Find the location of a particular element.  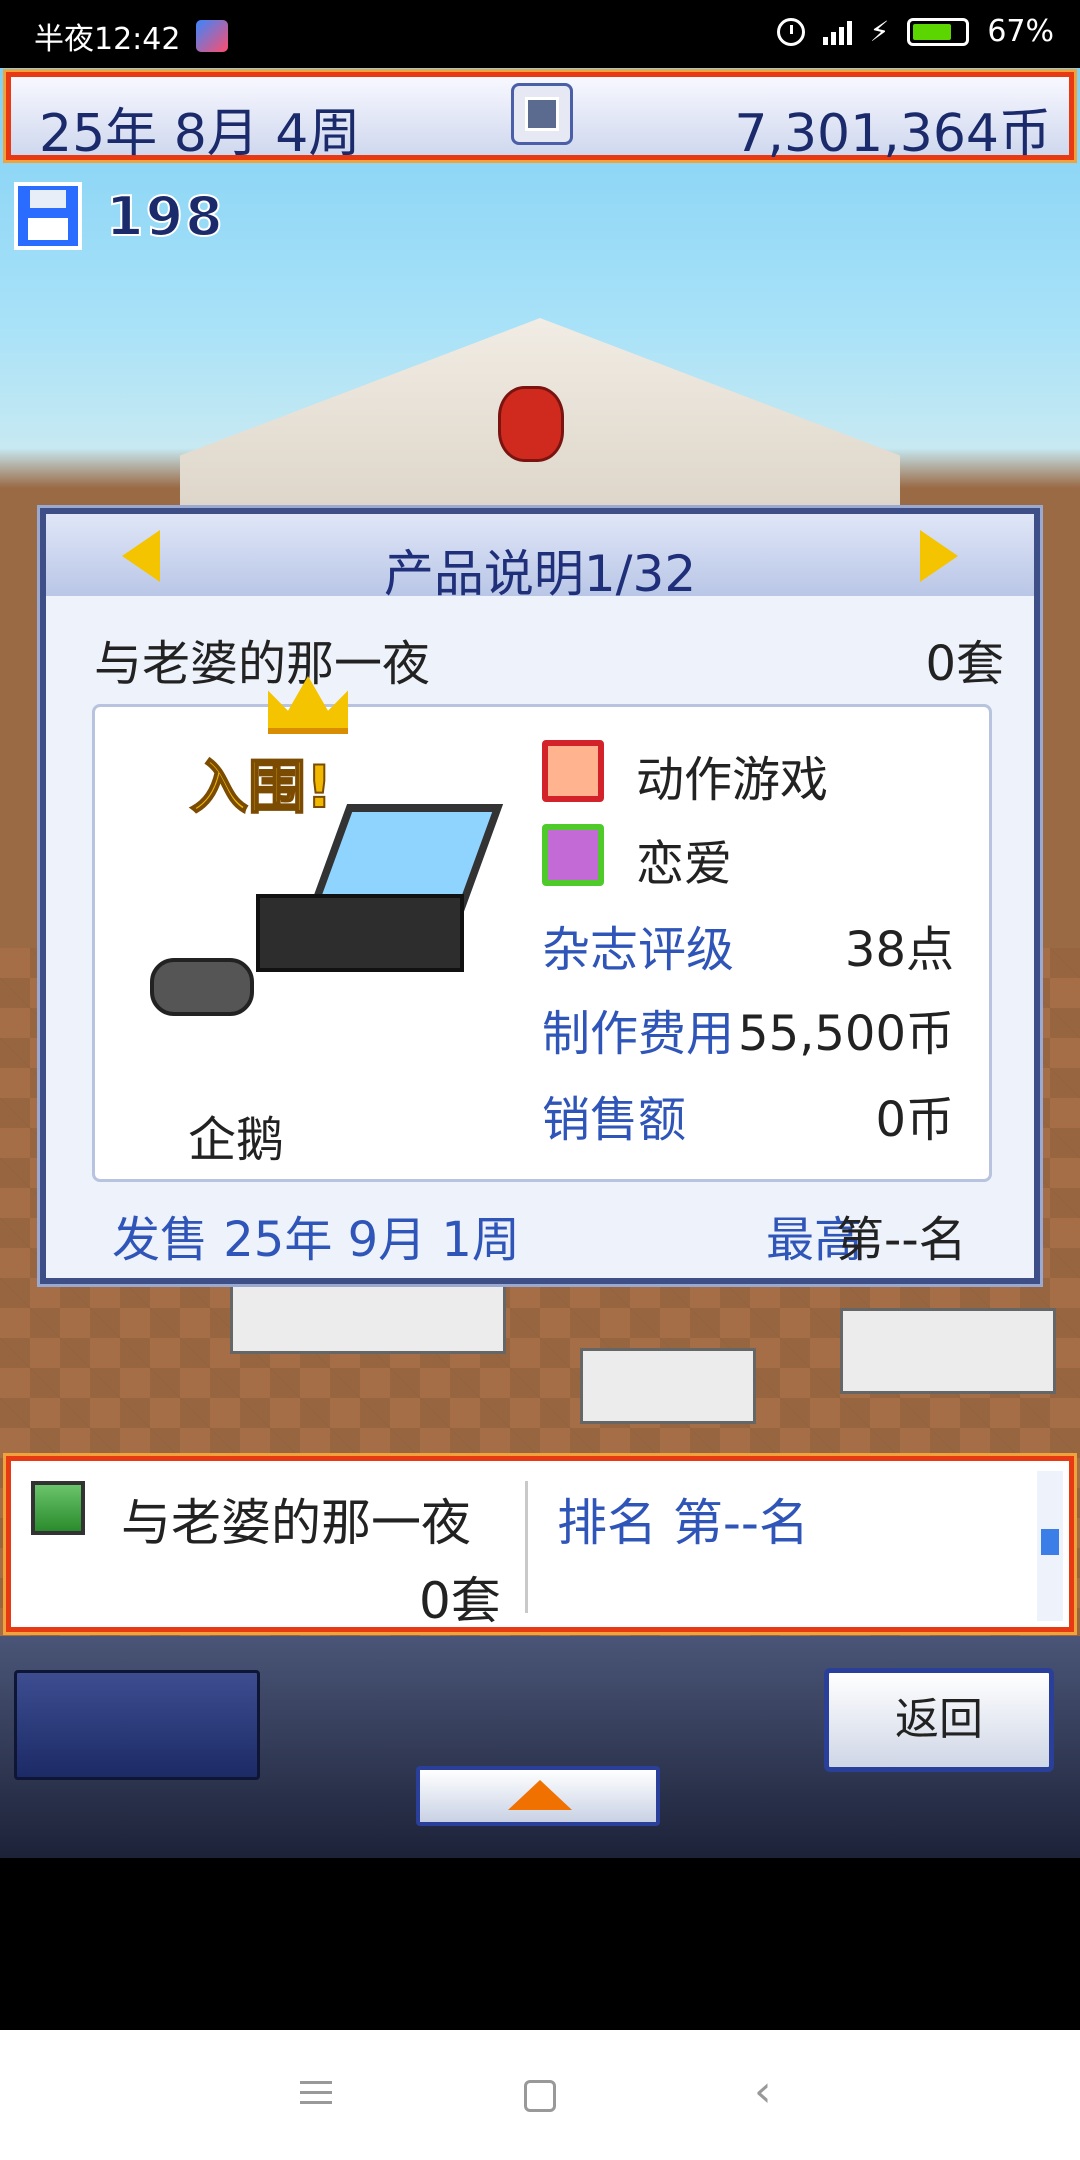

list-product-count: 0套 is located at coordinates (460, 1601).